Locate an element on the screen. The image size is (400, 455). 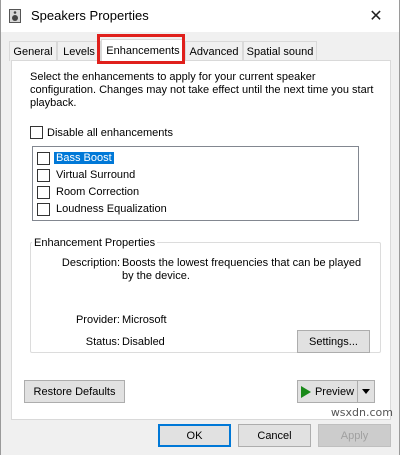
window-title: Speakers Properties is located at coordinates (90, 15).